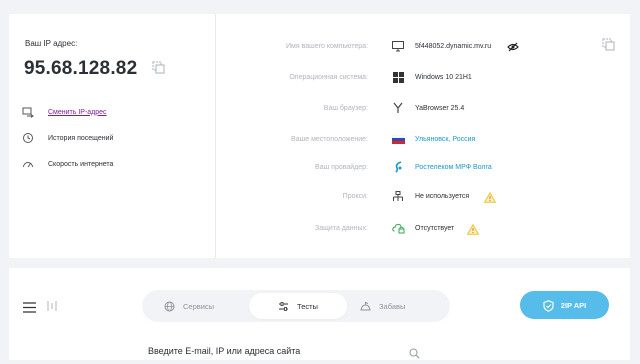 Image resolution: width=640 pixels, height=364 pixels. What do you see at coordinates (77, 112) in the screenshot?
I see `change-ip-label: Сменить IP-адрес` at bounding box center [77, 112].